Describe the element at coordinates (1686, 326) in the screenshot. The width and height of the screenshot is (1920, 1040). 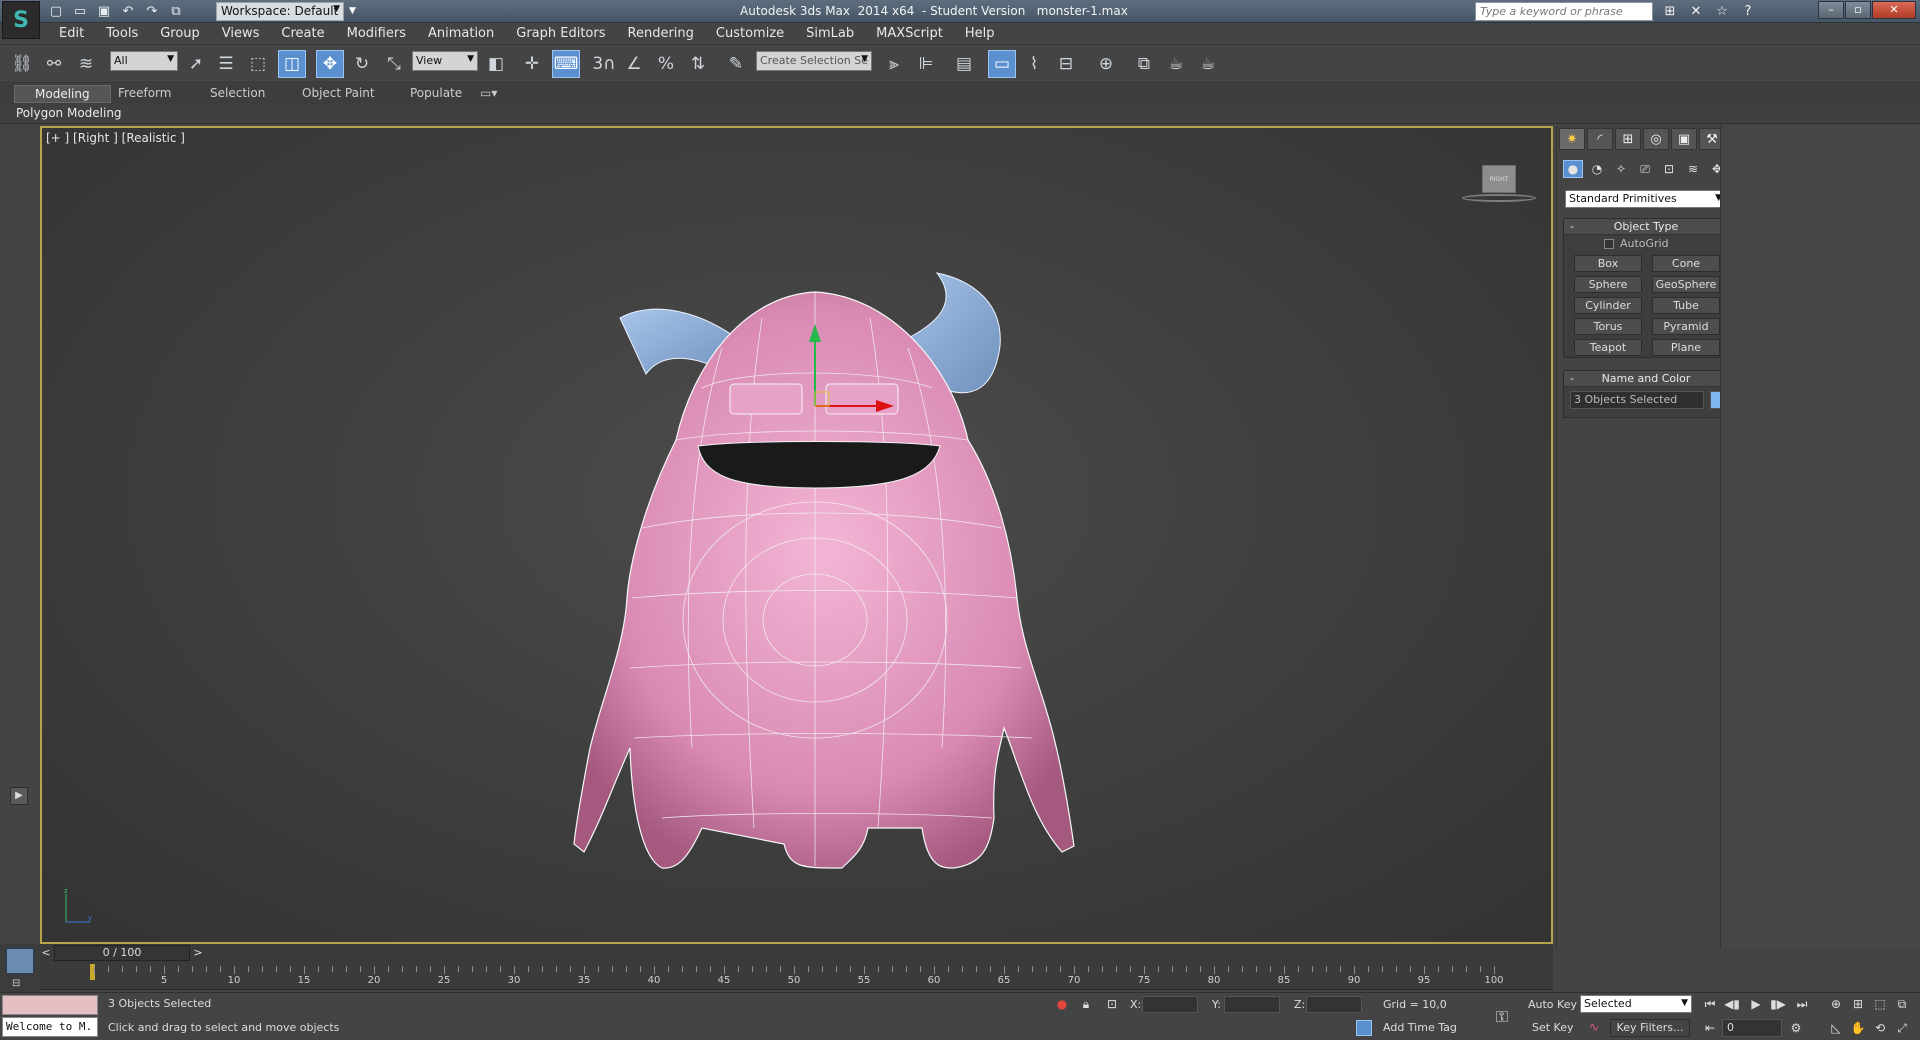
I see `pyramid-button: Pyramid` at that location.